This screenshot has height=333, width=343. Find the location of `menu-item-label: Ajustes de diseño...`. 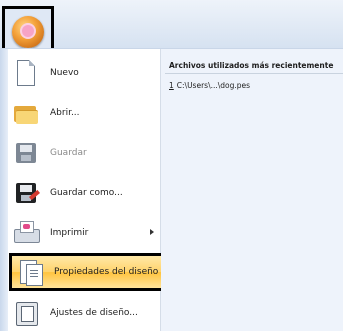

menu-item-label: Ajustes de diseño... is located at coordinates (94, 313).